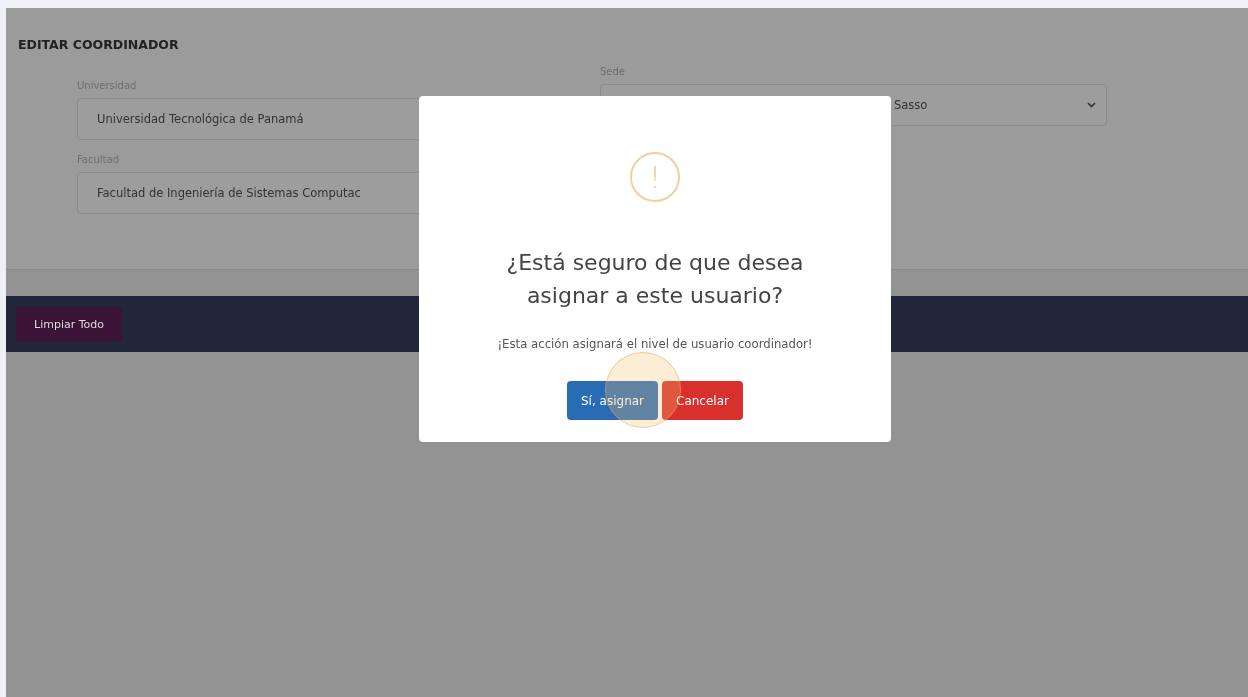  What do you see at coordinates (655, 279) in the screenshot?
I see `dialog-title: ¿Está seguro de que desea asignar a este usuario?` at bounding box center [655, 279].